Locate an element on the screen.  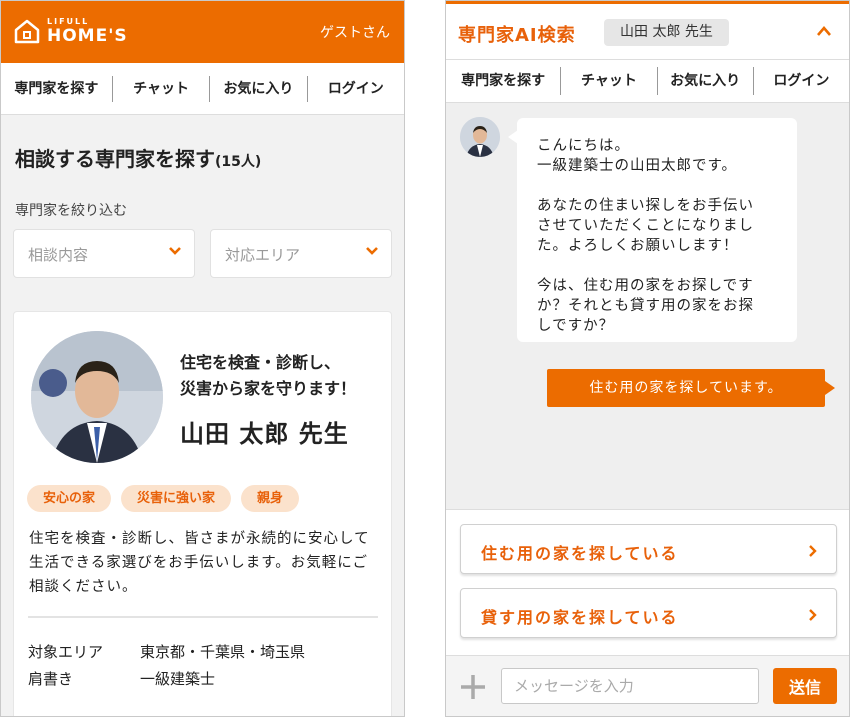
option-label: 貸す用の家を探している is located at coordinates (580, 617).